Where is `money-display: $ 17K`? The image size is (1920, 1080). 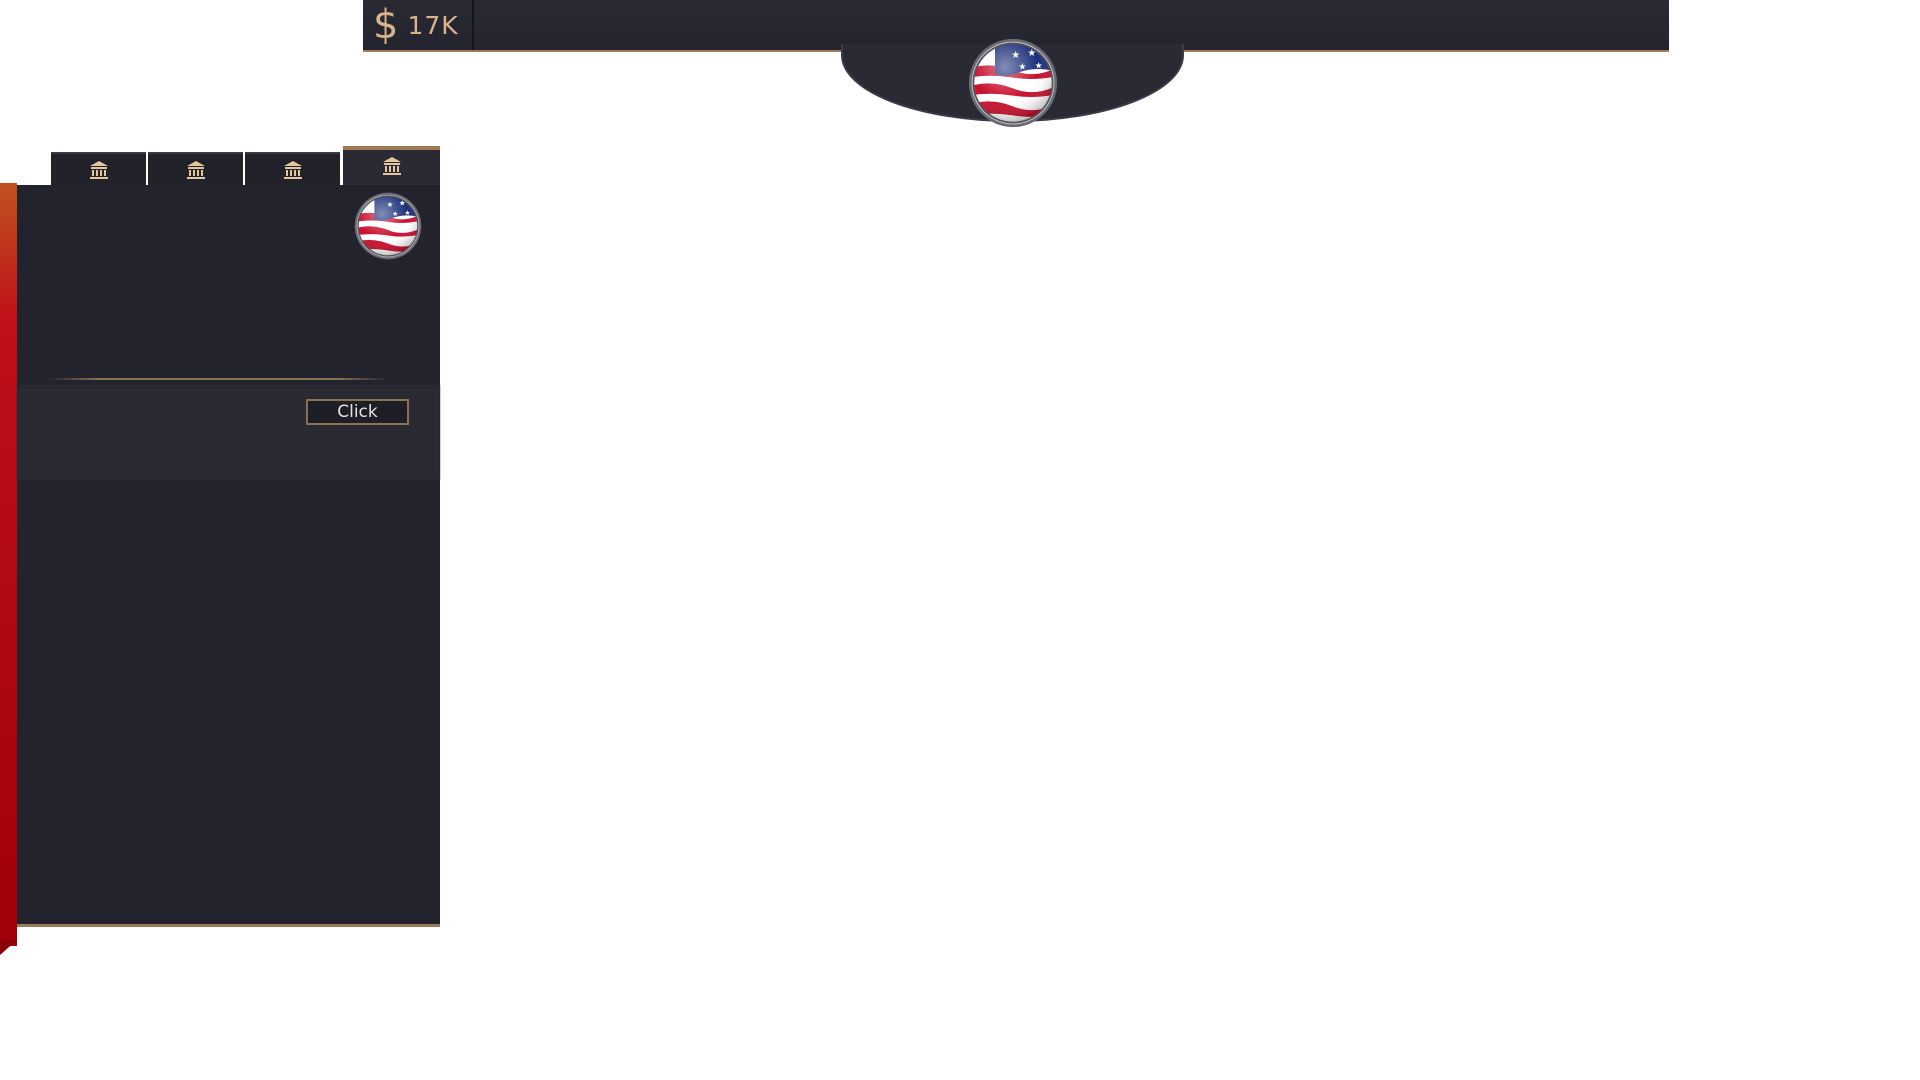 money-display: $ 17K is located at coordinates (418, 25).